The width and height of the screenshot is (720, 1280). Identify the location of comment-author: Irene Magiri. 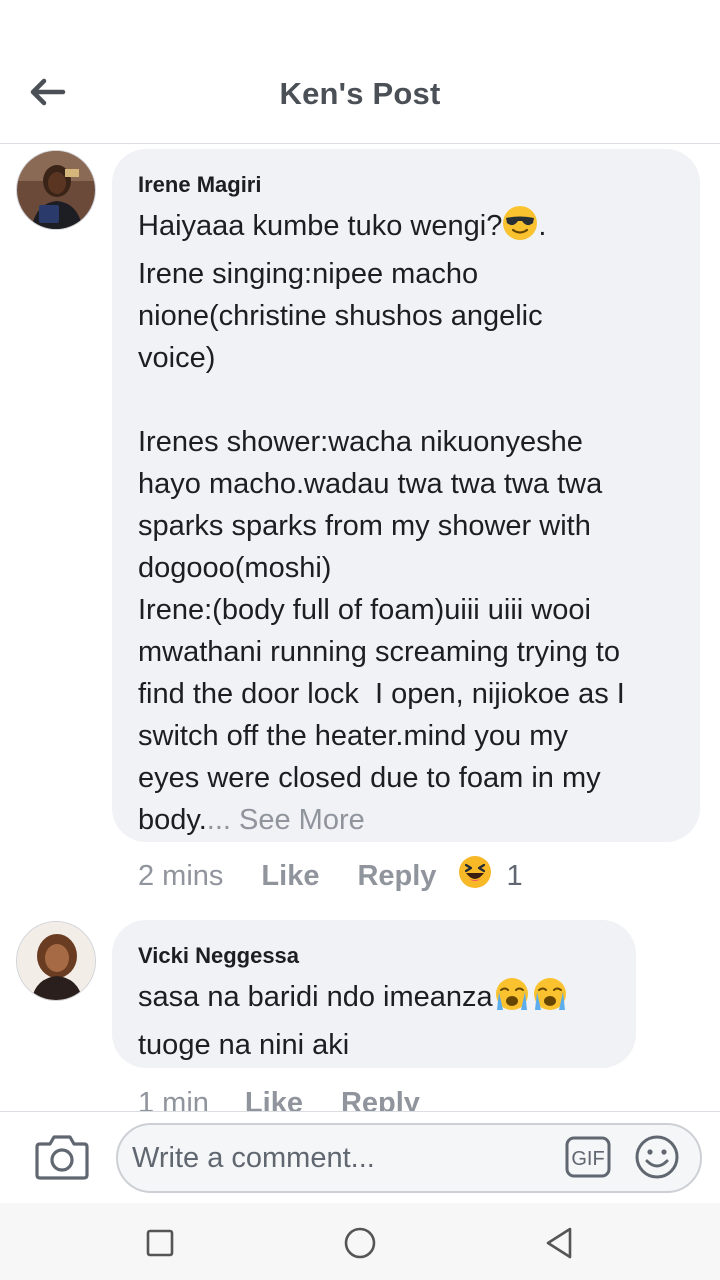
(406, 185).